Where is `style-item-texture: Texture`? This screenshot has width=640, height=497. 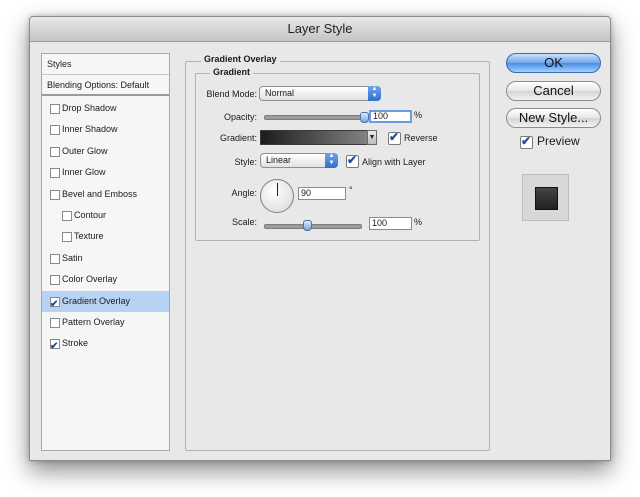 style-item-texture: Texture is located at coordinates (105, 236).